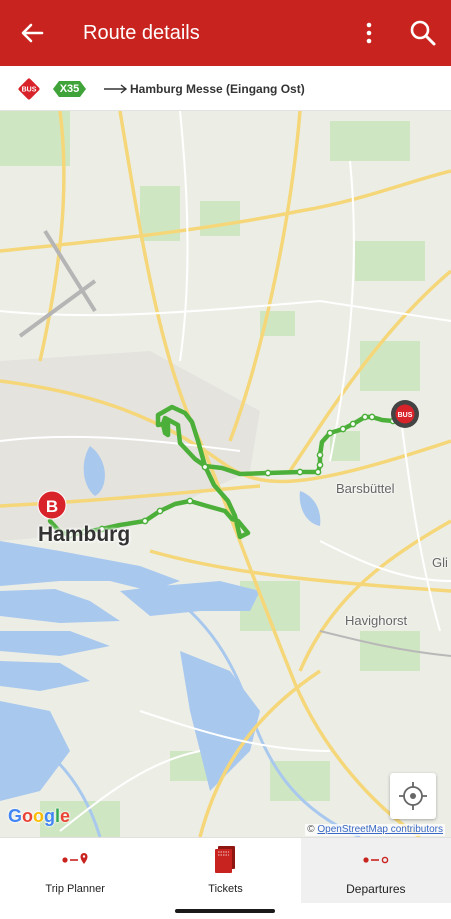 The height and width of the screenshot is (919, 451). I want to click on search-icon, so click(423, 33).